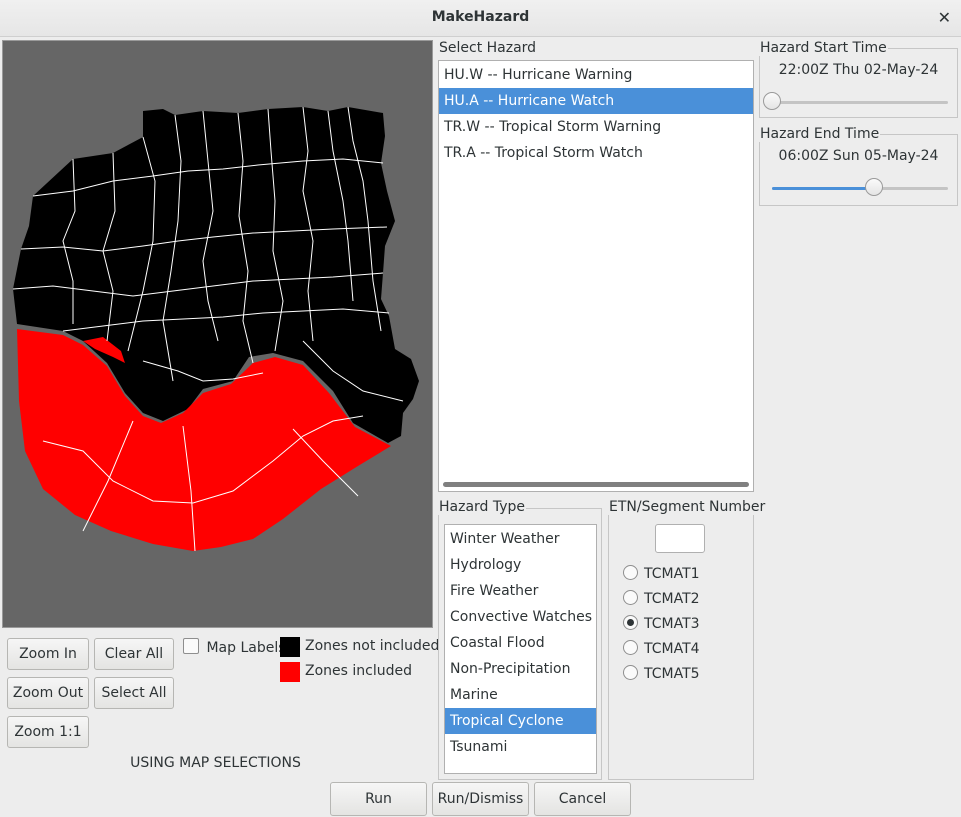  Describe the element at coordinates (290, 672) in the screenshot. I see `legend-swatch-included` at that location.